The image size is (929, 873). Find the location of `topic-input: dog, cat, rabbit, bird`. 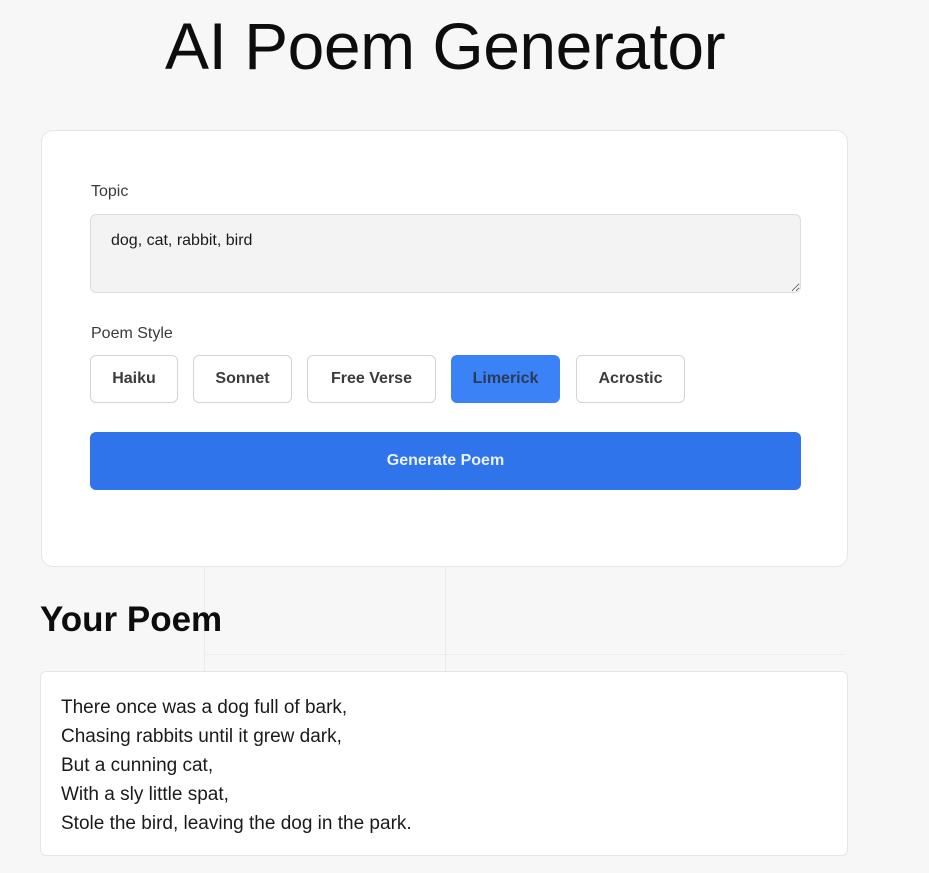

topic-input: dog, cat, rabbit, bird is located at coordinates (445, 253).